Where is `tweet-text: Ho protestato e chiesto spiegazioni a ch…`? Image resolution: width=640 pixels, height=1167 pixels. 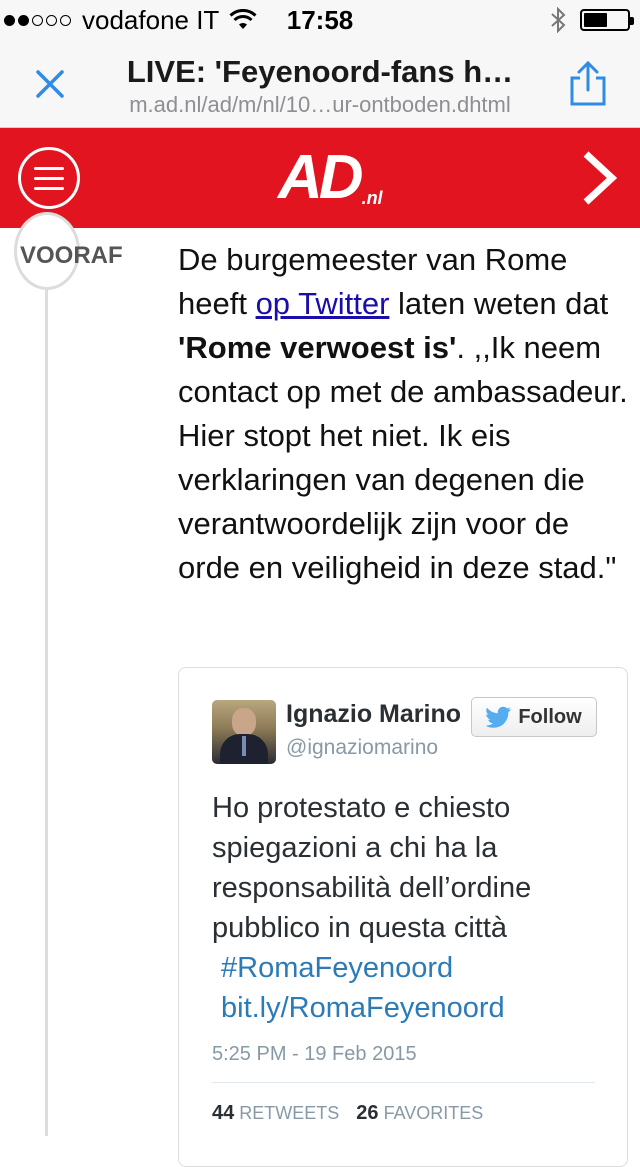 tweet-text: Ho protestato e chiesto spiegazioni a ch… is located at coordinates (372, 868).